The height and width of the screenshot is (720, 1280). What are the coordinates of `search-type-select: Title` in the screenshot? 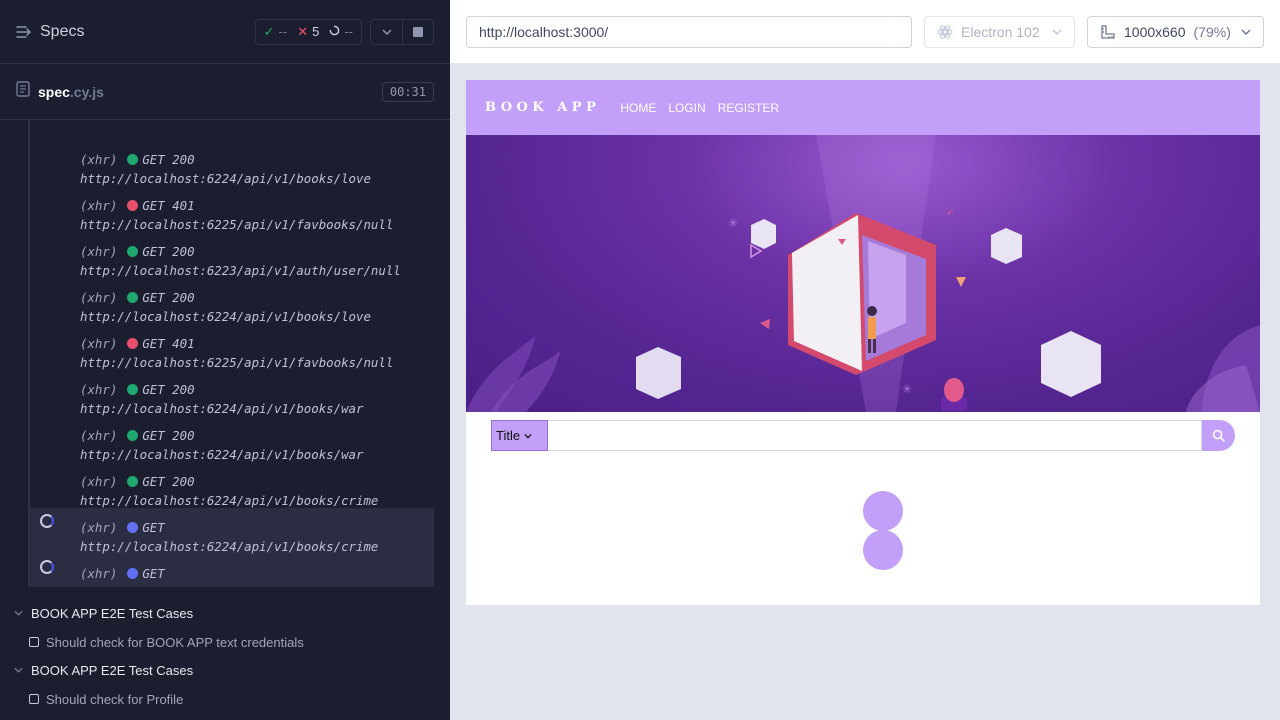 It's located at (519, 435).